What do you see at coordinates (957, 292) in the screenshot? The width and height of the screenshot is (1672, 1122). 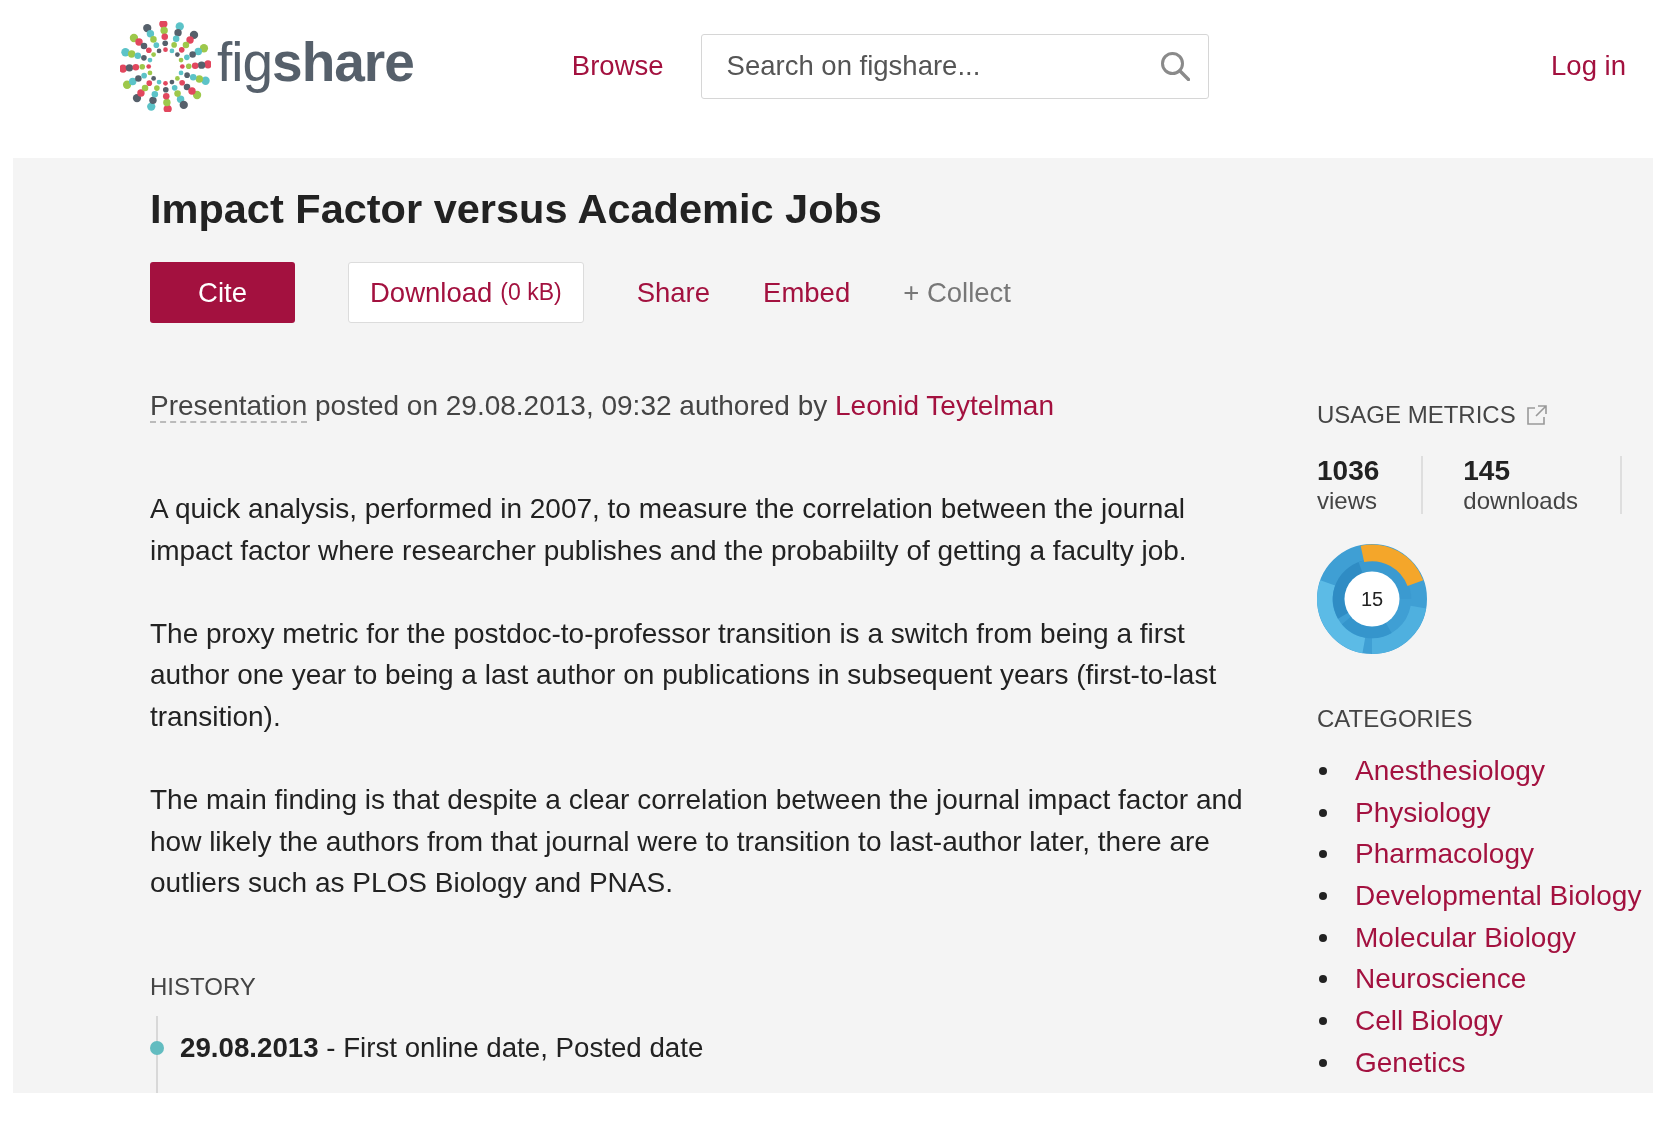 I see `muted-link: + Collect` at bounding box center [957, 292].